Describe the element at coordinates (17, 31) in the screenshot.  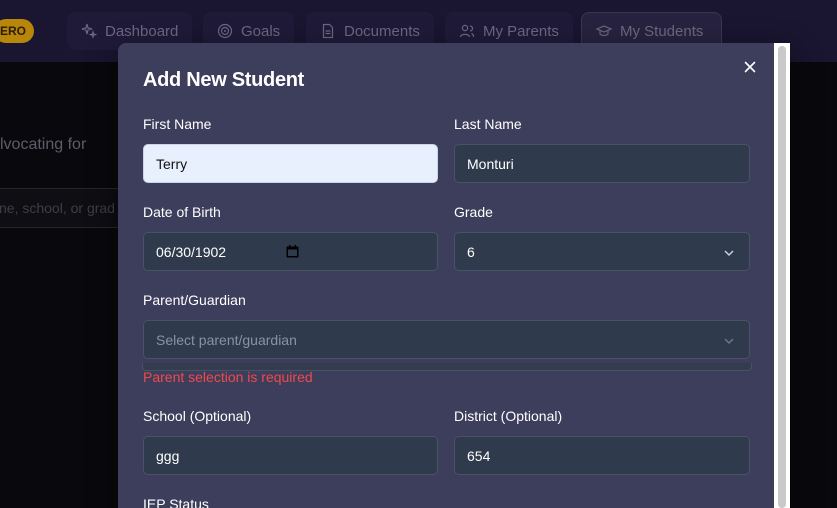
I see `hero-badge: ERO` at that location.